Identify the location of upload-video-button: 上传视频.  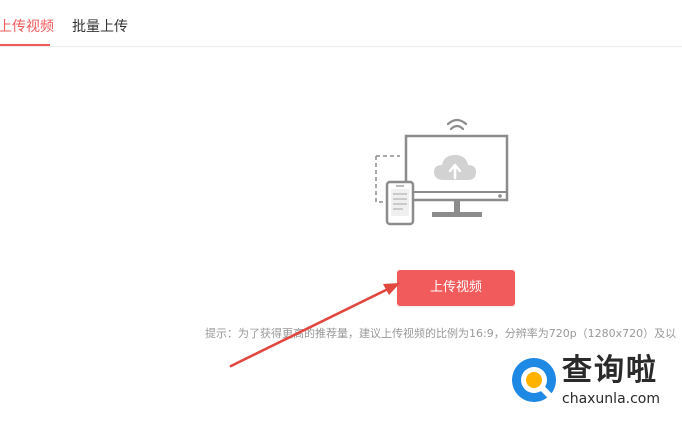
(456, 288).